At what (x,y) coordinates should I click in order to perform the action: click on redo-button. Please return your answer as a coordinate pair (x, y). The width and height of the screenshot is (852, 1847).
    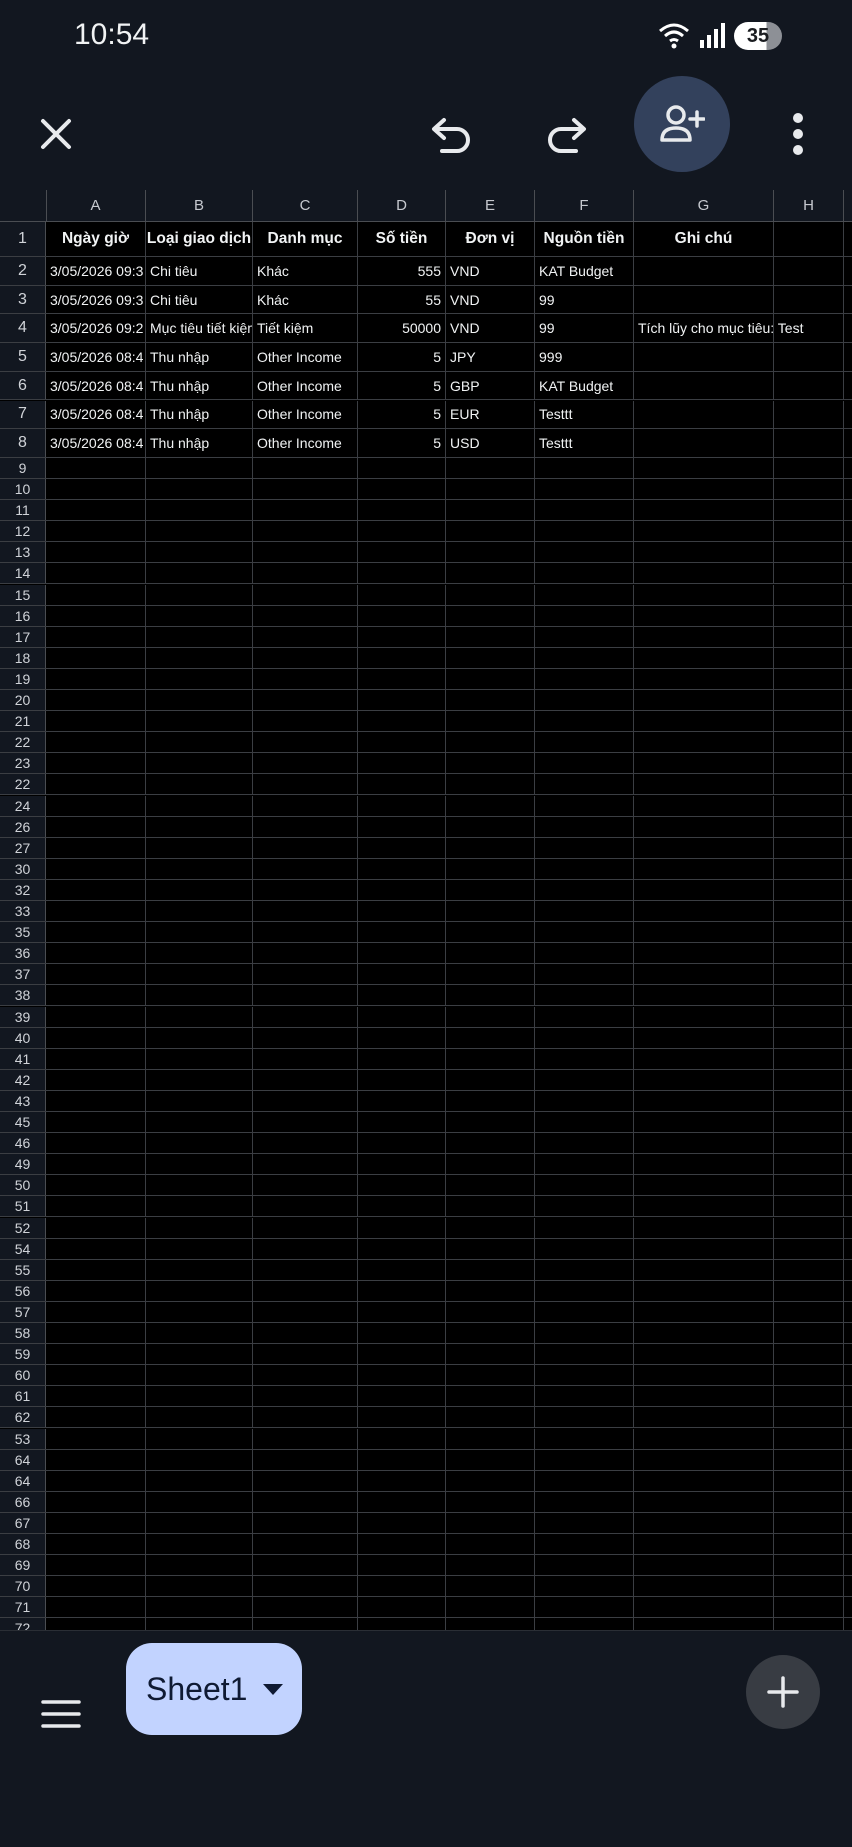
    Looking at the image, I should click on (566, 134).